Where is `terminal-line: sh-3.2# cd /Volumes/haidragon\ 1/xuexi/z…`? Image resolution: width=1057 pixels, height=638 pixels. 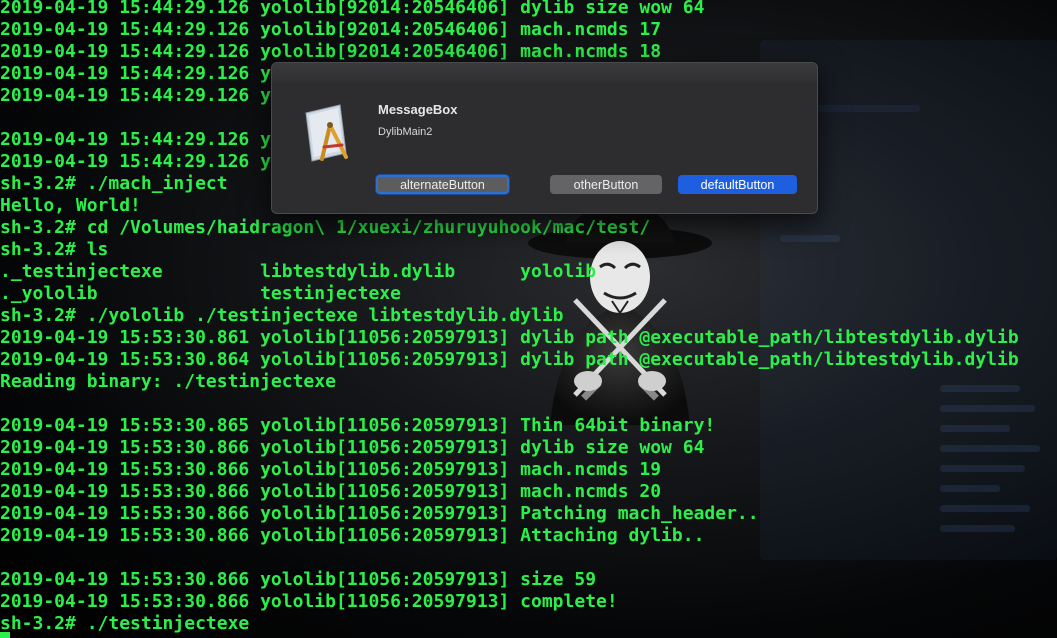 terminal-line: sh-3.2# cd /Volumes/haidragon\ 1/xuexi/z… is located at coordinates (325, 227).